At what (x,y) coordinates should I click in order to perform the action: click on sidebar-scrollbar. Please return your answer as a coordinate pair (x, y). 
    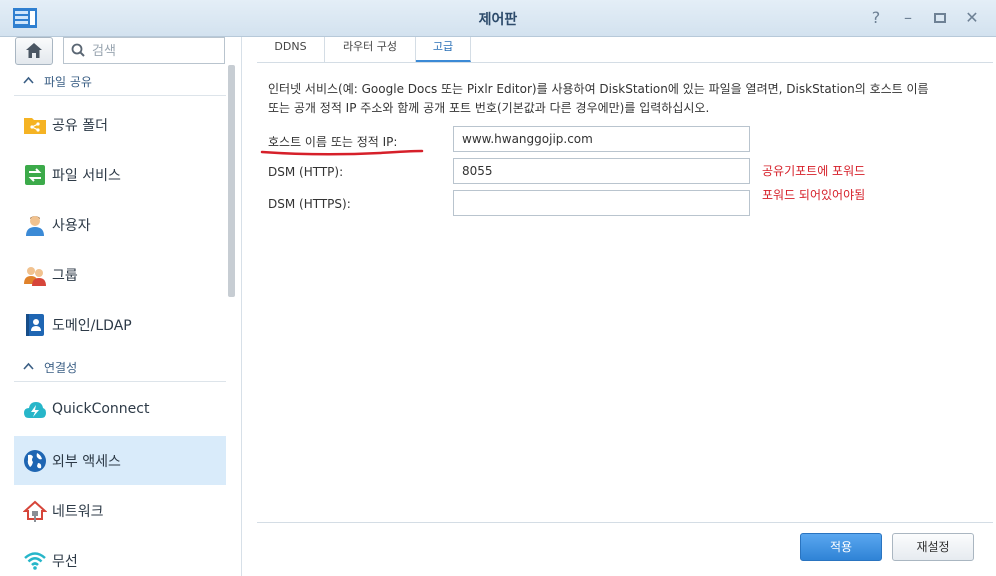
    Looking at the image, I should click on (231, 181).